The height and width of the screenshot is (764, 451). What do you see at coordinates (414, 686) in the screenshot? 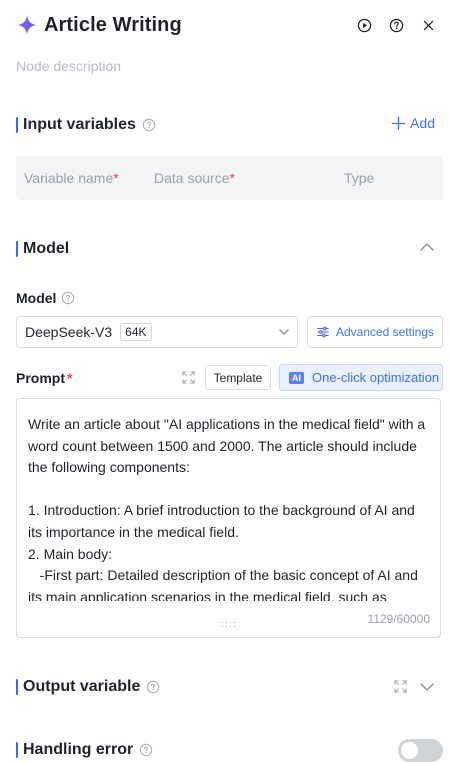
I see `output-variable-actions` at bounding box center [414, 686].